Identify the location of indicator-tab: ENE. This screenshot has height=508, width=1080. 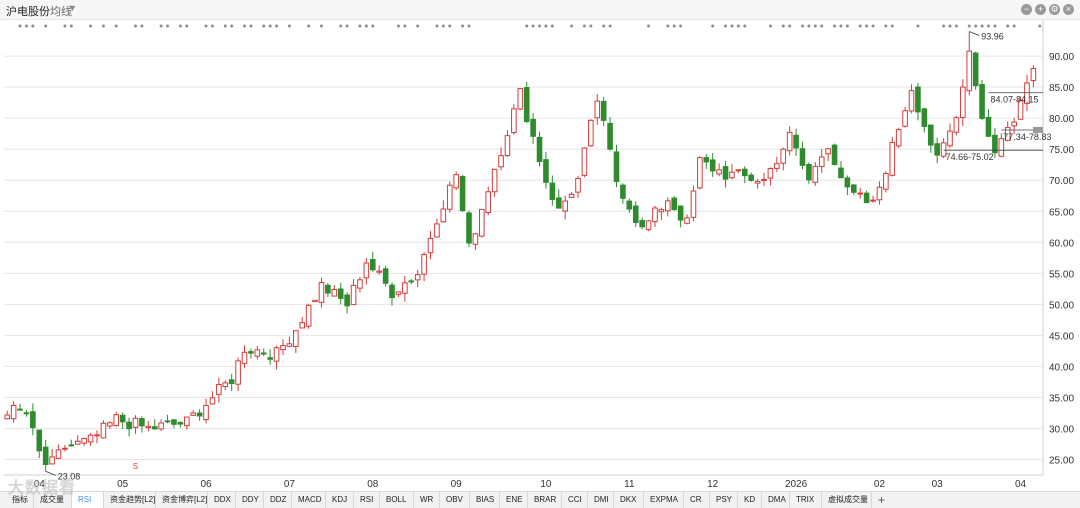
(514, 500).